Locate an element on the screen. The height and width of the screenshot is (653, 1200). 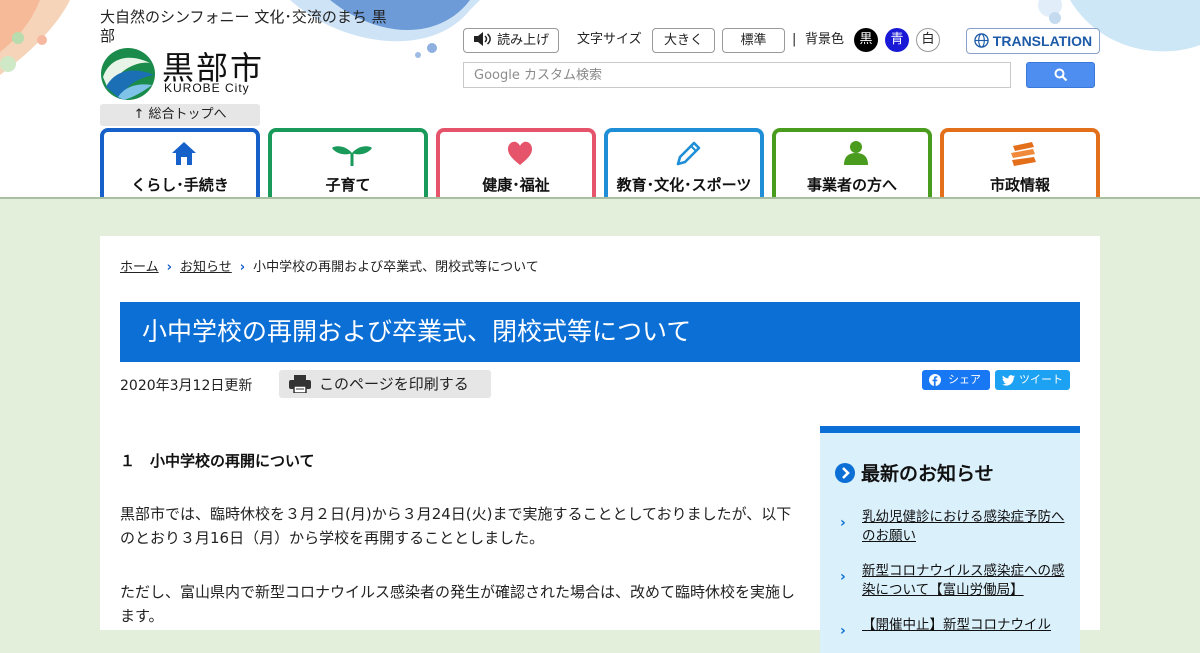
news-item: › 乳幼児健診における感染症予防へのお願い is located at coordinates (953, 527).